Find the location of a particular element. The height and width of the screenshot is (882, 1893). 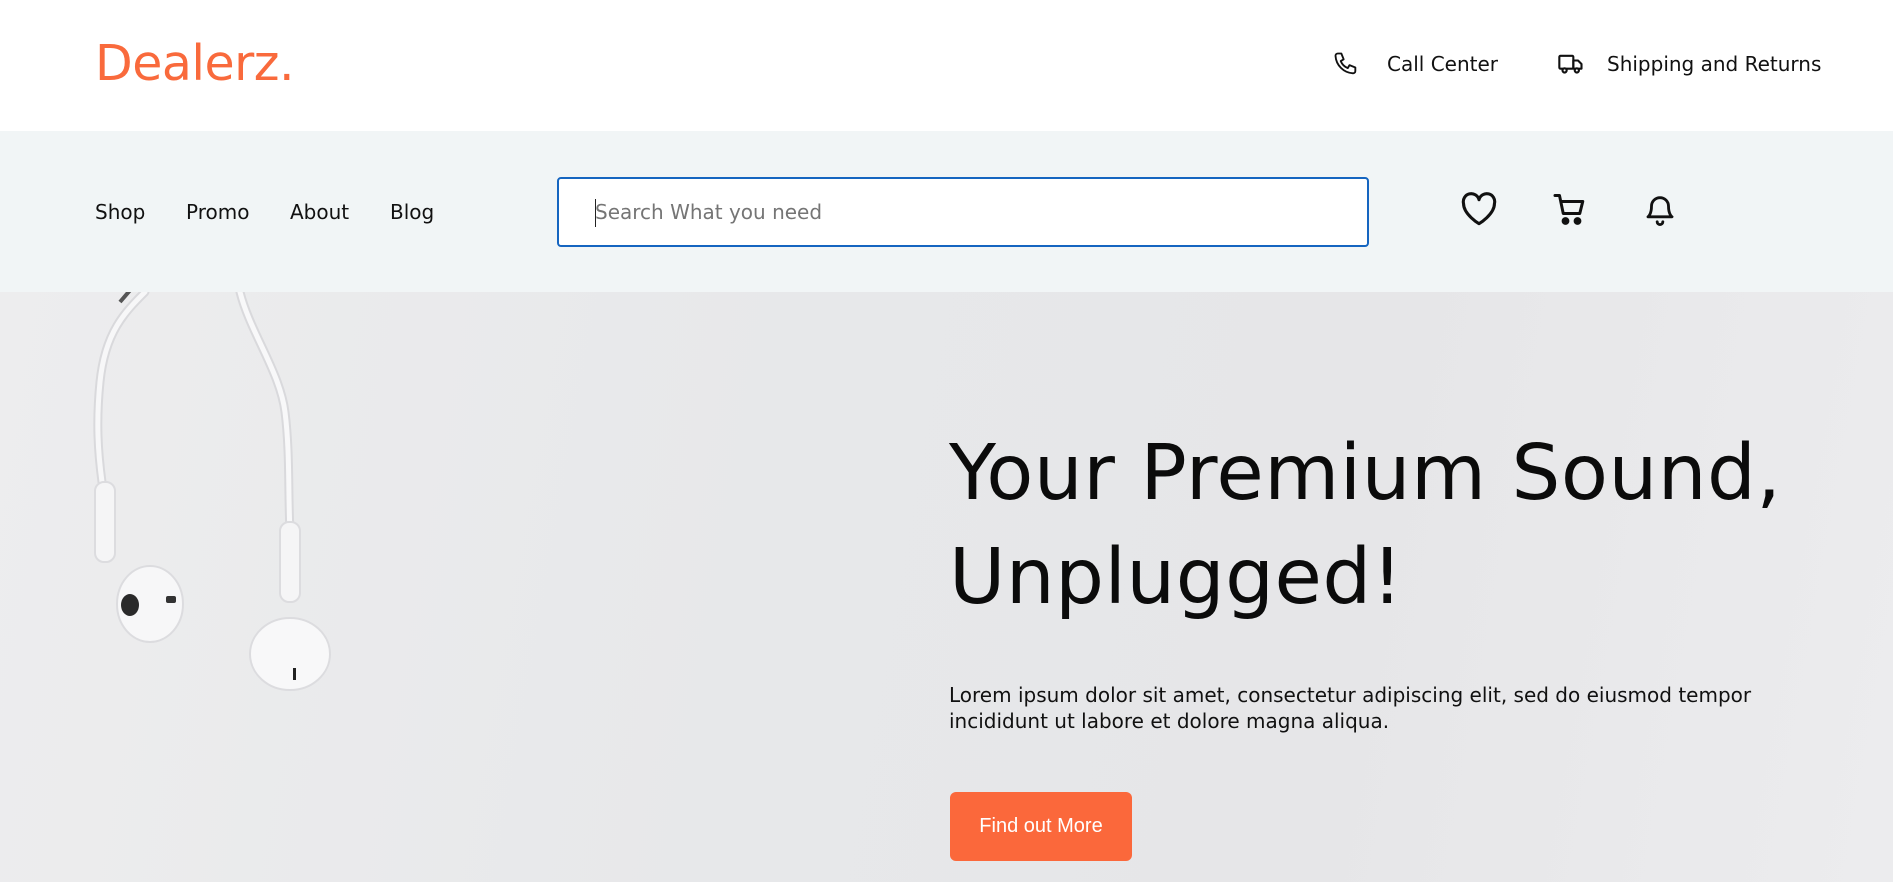

nav-item-blog: Blog is located at coordinates (412, 212).